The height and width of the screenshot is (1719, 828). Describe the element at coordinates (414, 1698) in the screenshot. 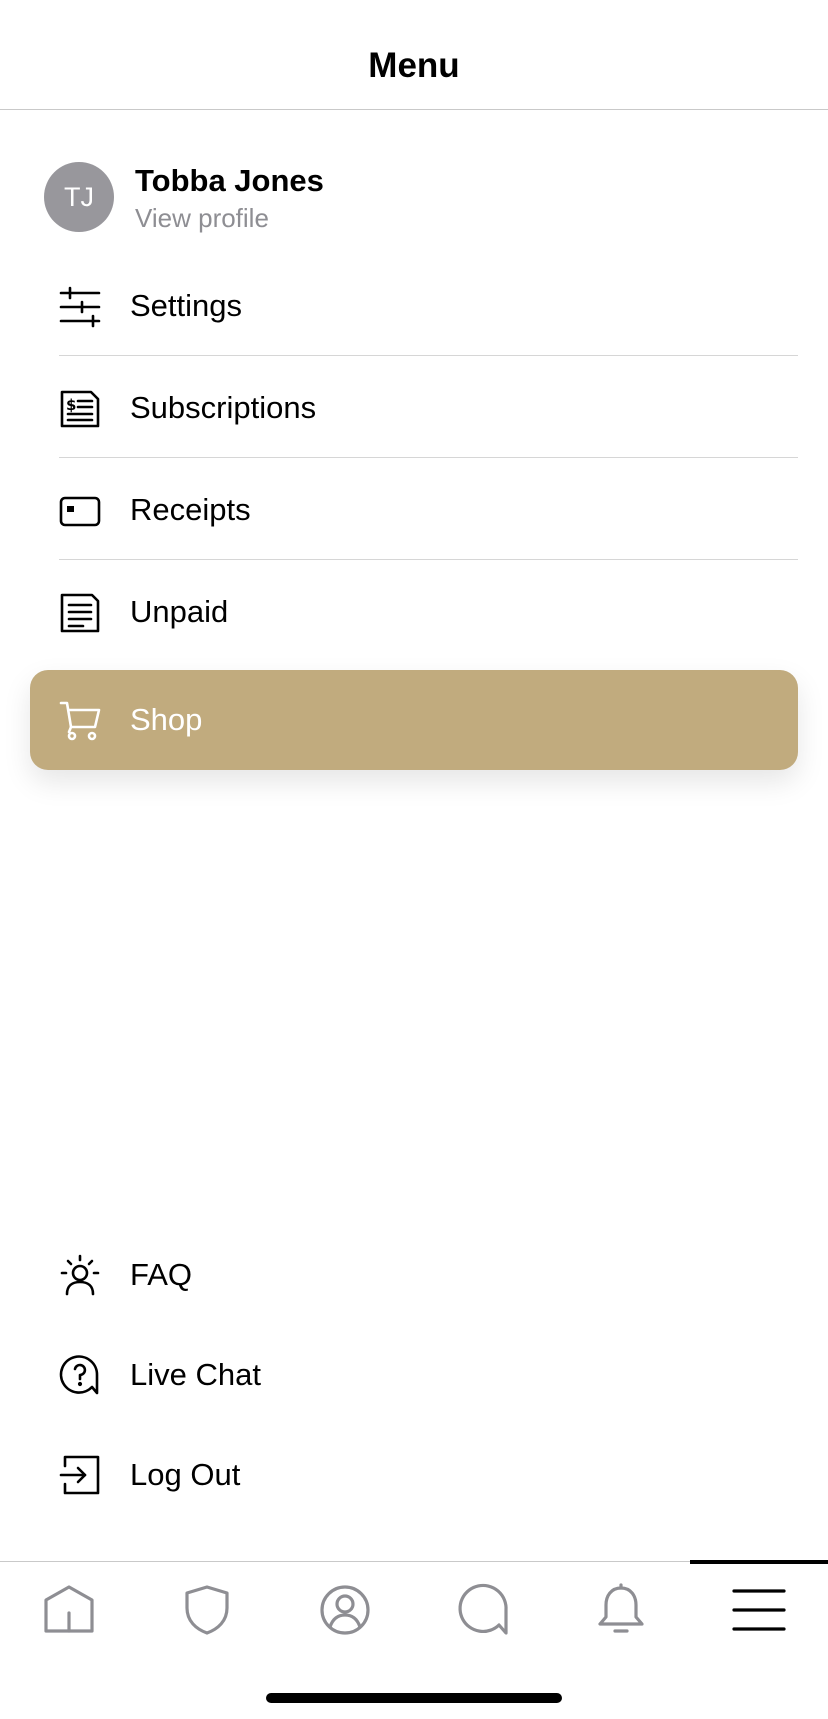

I see `home-indicator` at that location.